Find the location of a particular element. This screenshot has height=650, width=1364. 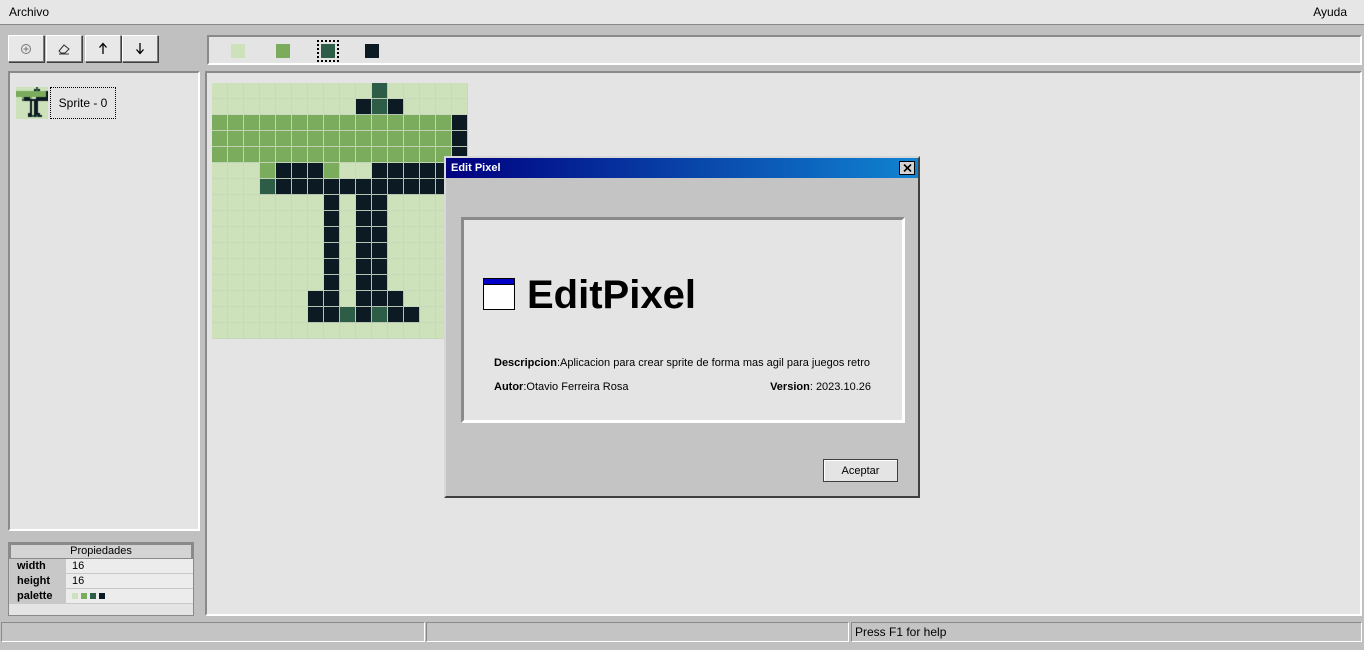

eraser-button is located at coordinates (64, 48).